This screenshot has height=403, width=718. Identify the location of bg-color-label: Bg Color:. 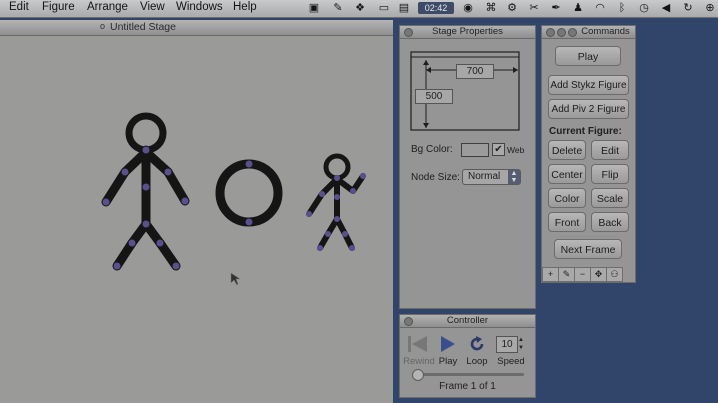
(432, 149).